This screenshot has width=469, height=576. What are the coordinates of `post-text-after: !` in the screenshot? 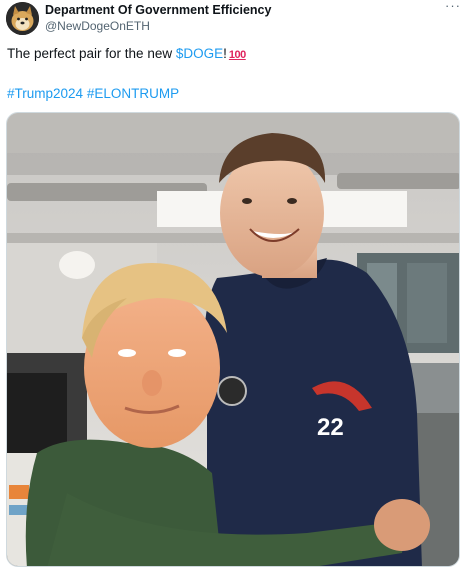 It's located at (225, 53).